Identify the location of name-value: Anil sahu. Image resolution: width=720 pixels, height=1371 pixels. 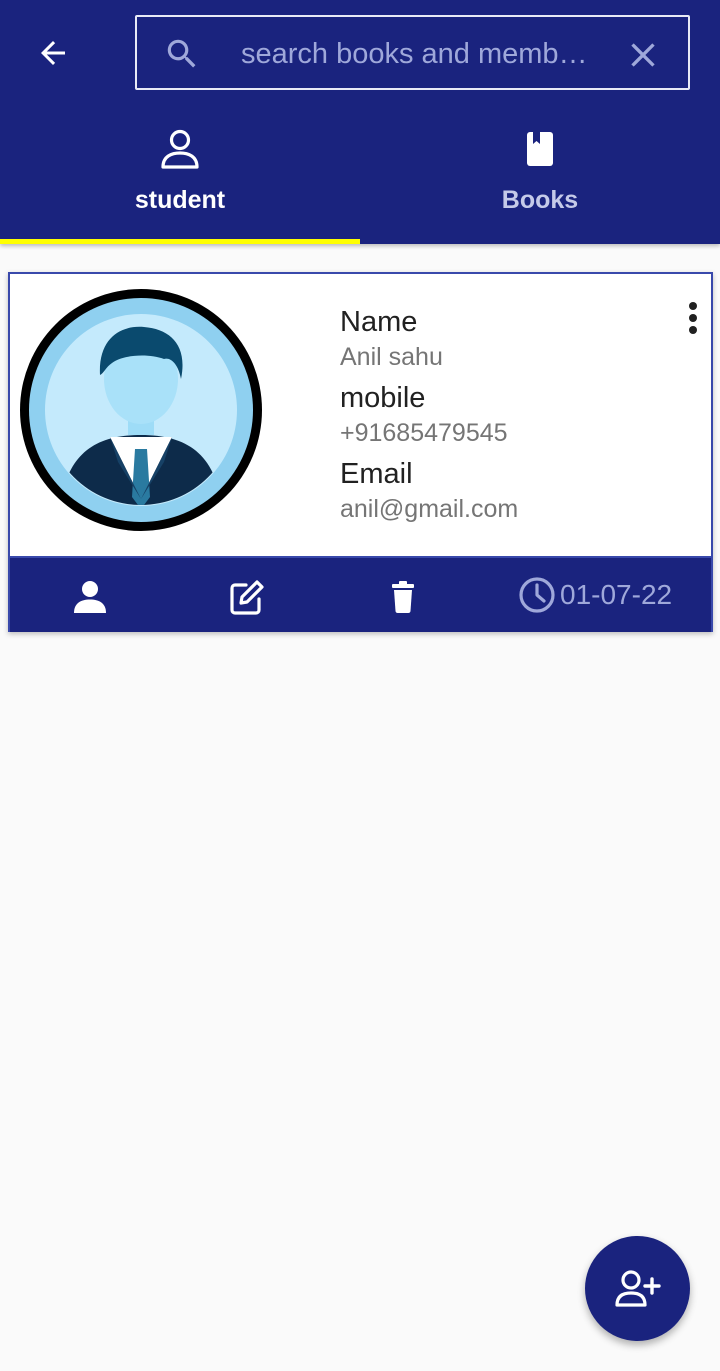
(391, 357).